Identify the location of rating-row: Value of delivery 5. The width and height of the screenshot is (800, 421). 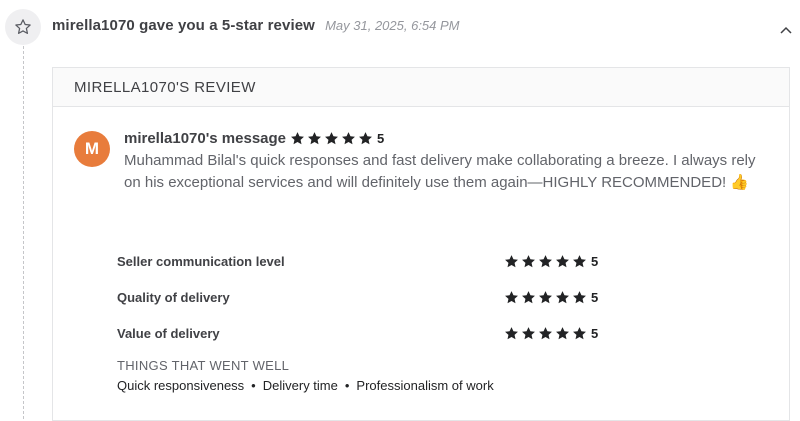
(397, 333).